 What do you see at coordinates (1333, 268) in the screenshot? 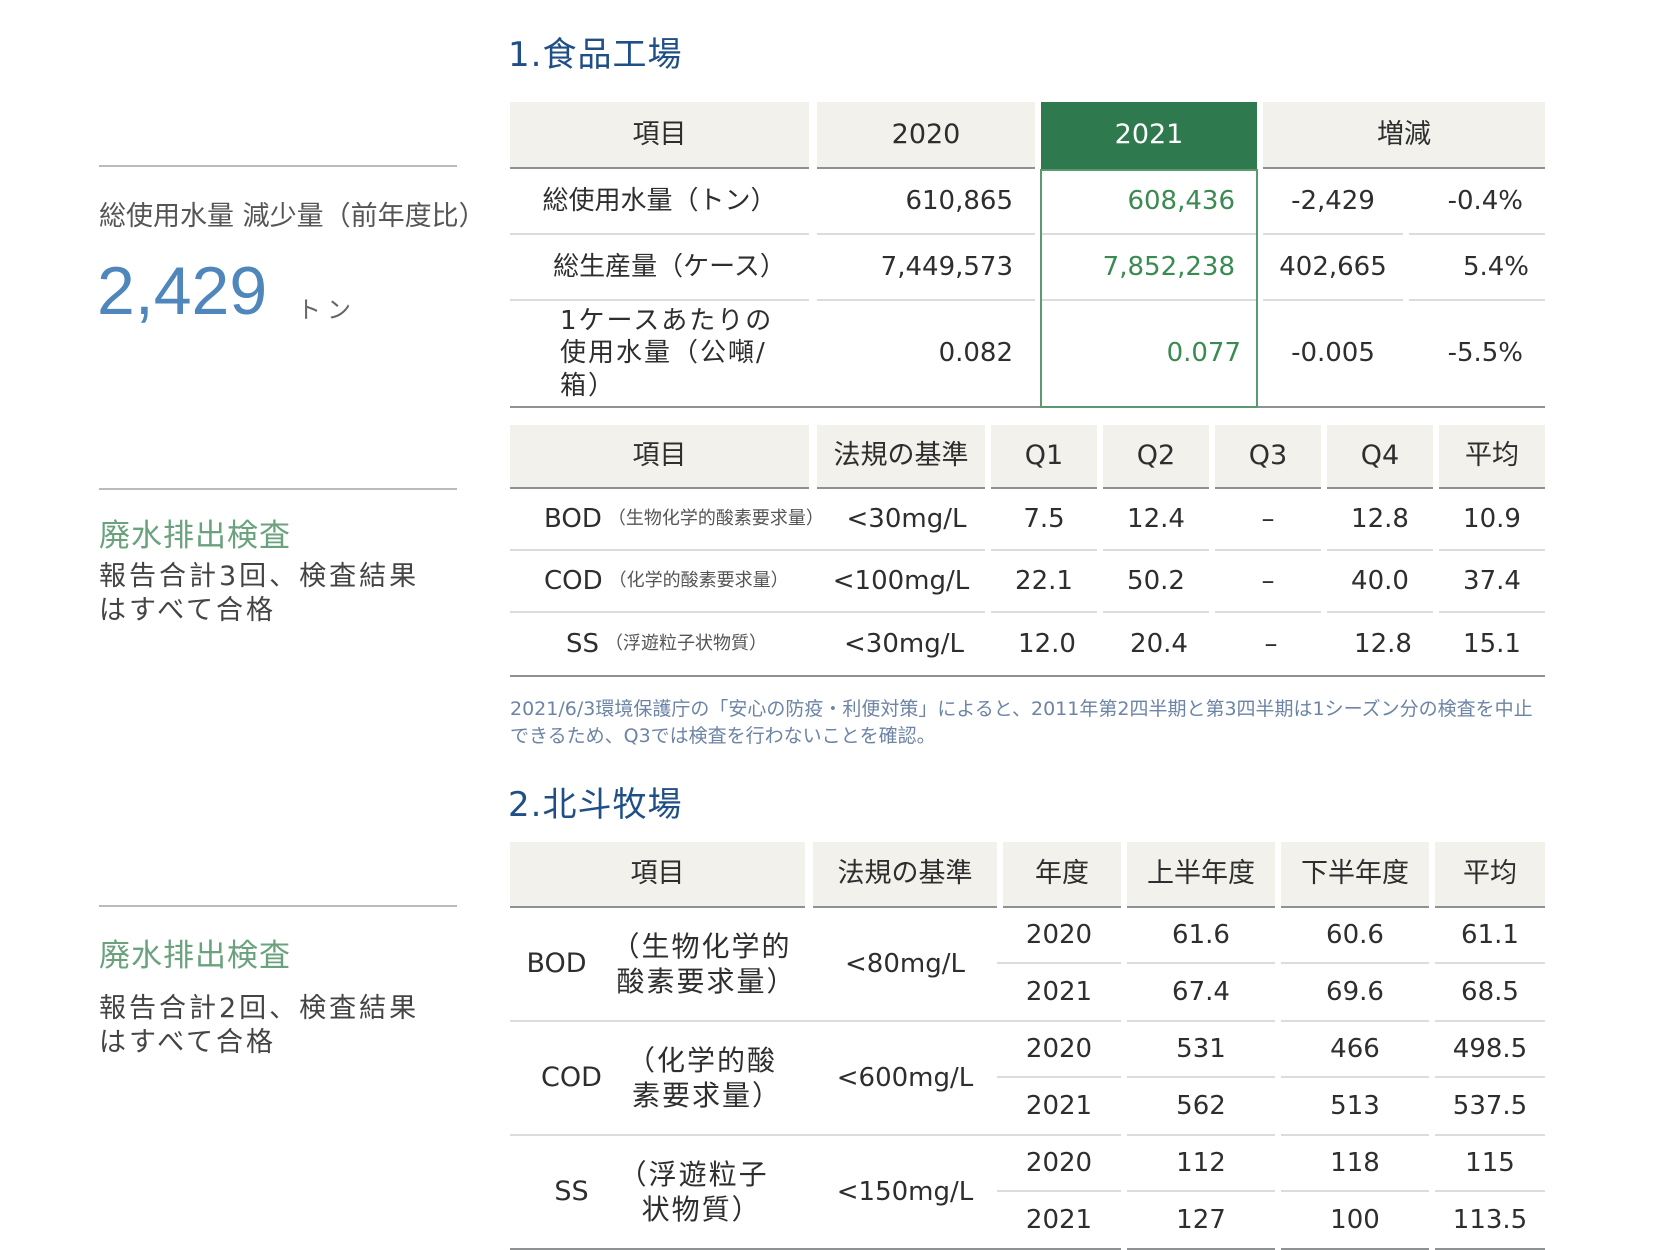
I see `table-cell: 402,665` at bounding box center [1333, 268].